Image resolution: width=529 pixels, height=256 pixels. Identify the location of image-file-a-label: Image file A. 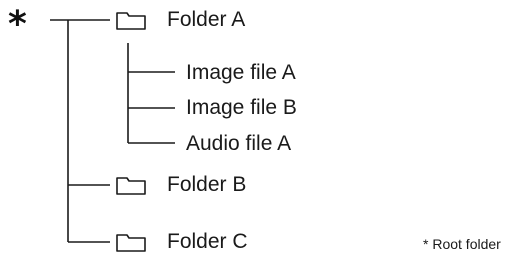
(241, 72).